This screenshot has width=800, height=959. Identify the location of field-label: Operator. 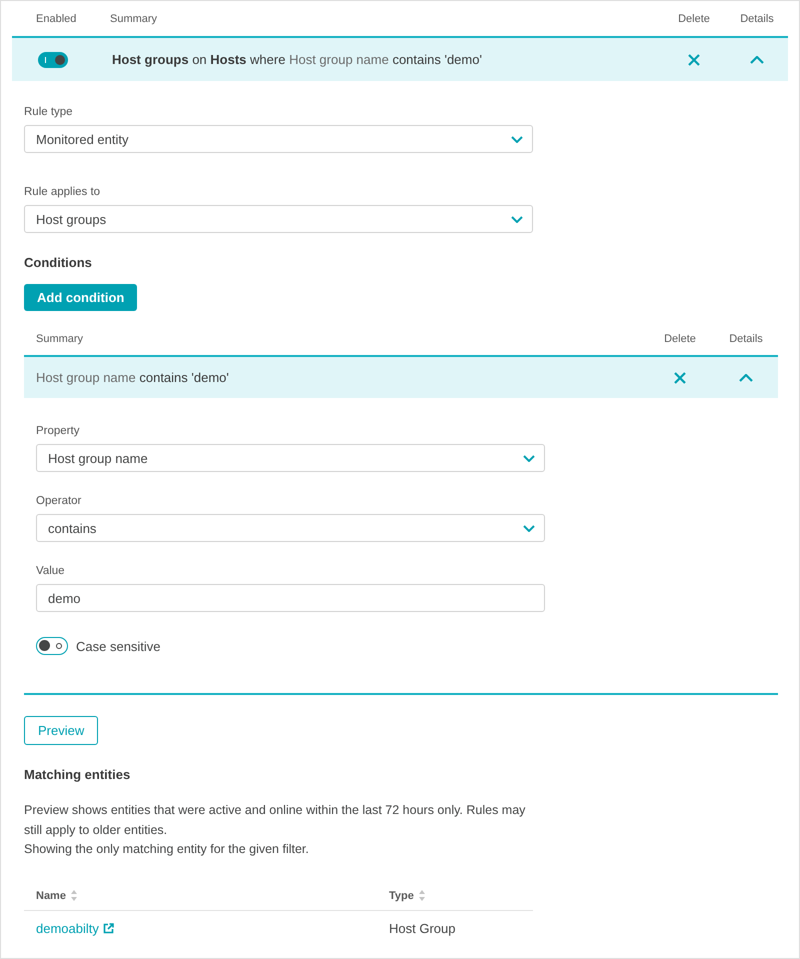
(59, 501).